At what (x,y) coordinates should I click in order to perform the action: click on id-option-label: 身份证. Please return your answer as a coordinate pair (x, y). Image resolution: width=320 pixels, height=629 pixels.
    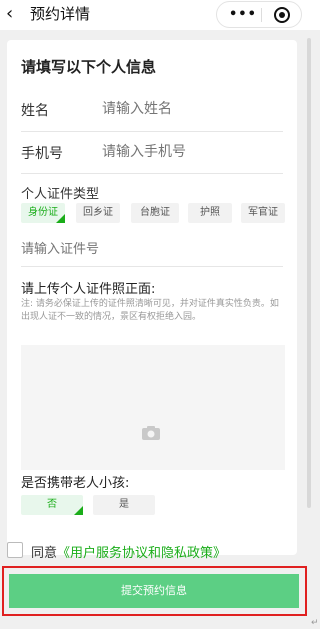
    Looking at the image, I should click on (43, 212).